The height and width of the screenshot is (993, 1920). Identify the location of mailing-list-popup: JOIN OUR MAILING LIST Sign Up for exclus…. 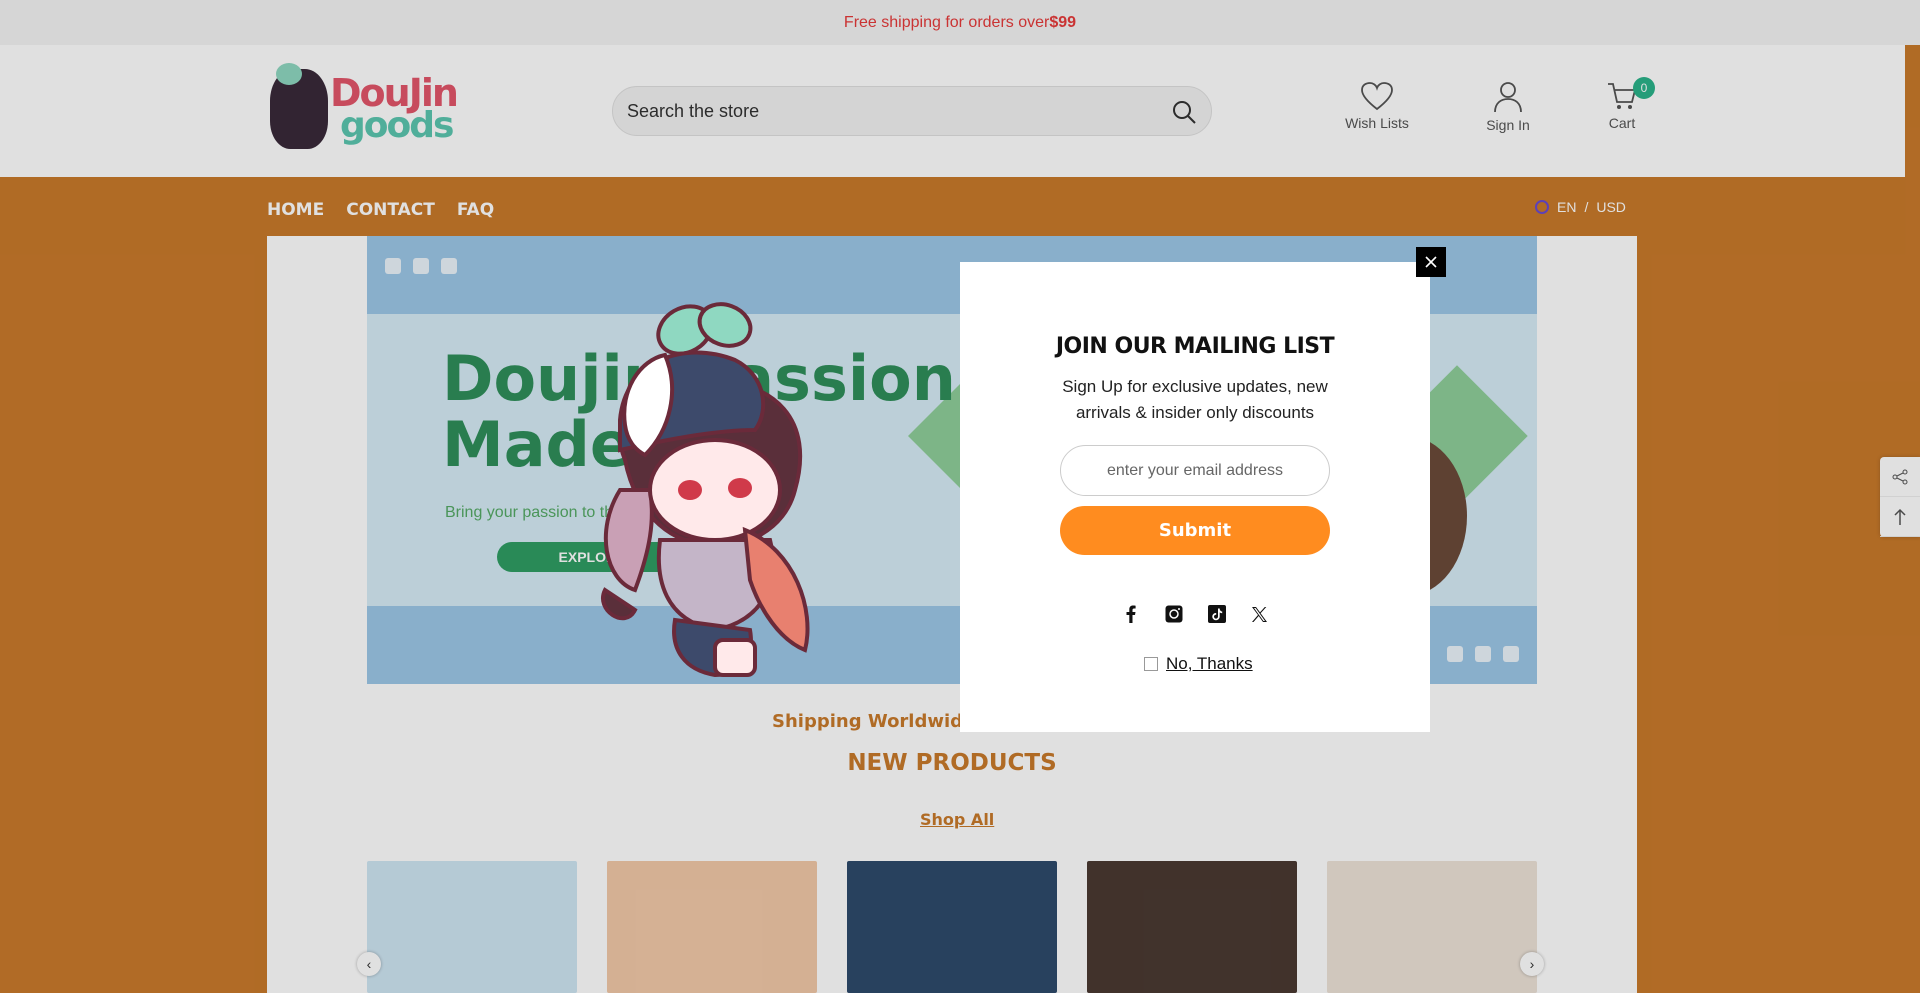
(1195, 497).